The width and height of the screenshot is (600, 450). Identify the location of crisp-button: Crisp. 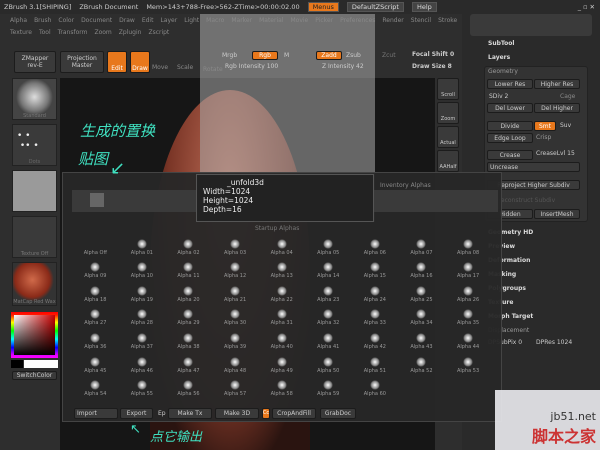
(543, 137).